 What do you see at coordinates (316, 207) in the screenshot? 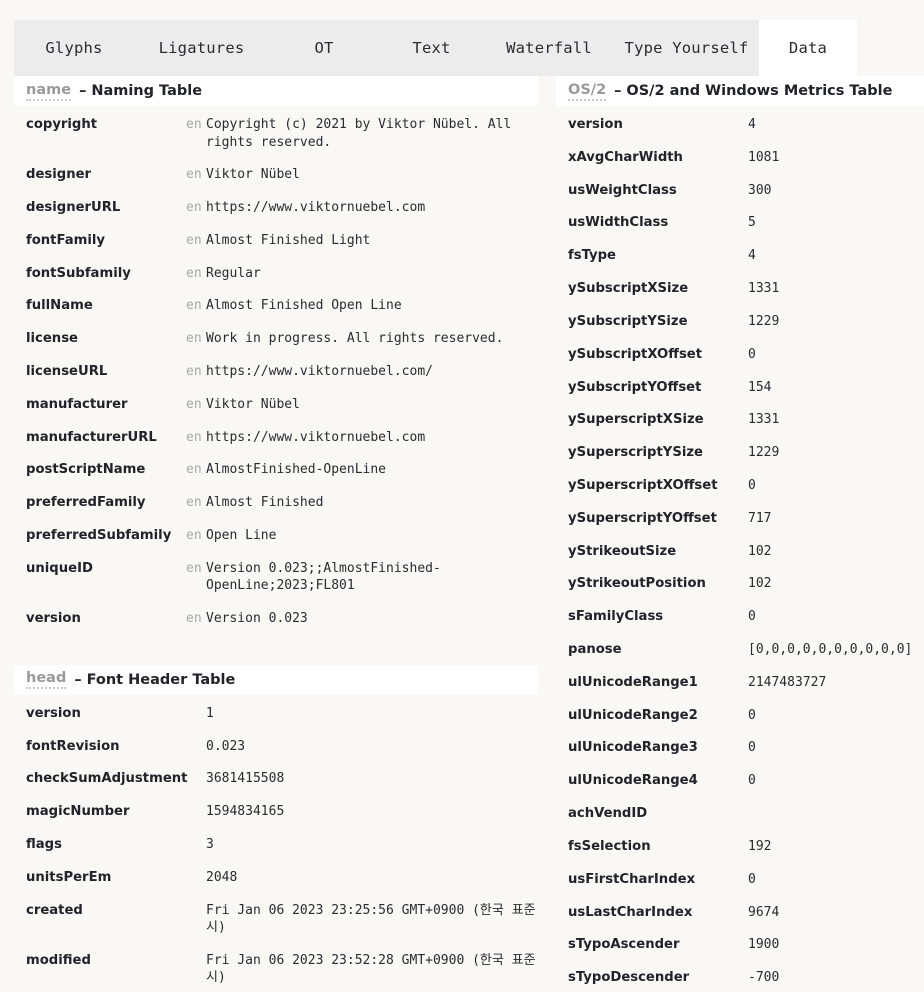
I see `row-value: https://www.viktornuebel.com` at bounding box center [316, 207].